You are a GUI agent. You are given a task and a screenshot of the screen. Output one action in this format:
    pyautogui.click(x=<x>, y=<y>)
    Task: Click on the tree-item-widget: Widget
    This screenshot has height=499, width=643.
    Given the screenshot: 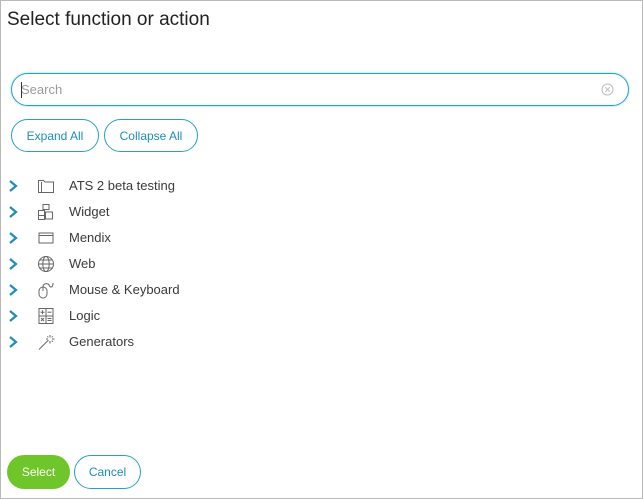 What is the action you would take?
    pyautogui.click(x=301, y=212)
    